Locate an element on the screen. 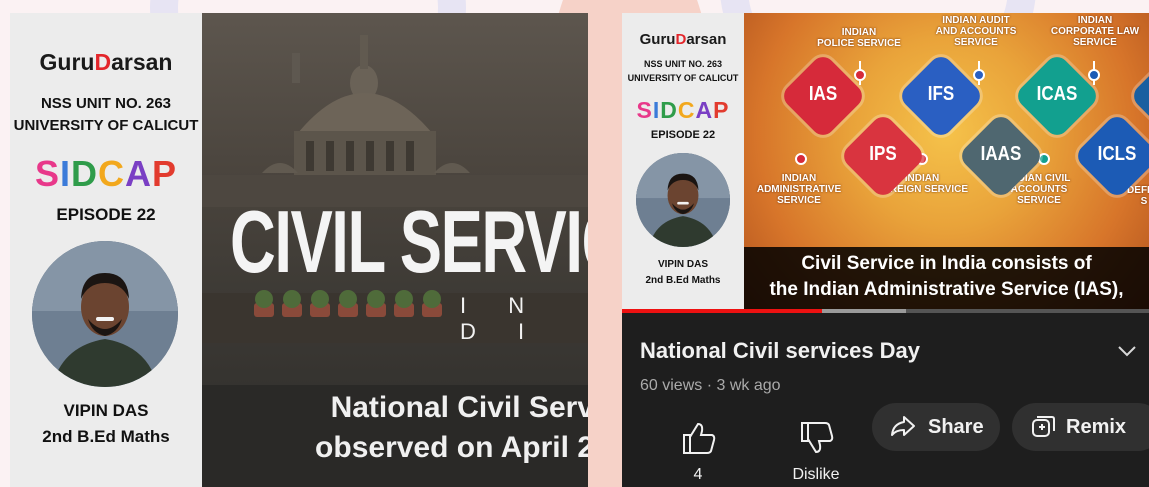  thumbnail-subheadline: I N D I is located at coordinates (501, 318).